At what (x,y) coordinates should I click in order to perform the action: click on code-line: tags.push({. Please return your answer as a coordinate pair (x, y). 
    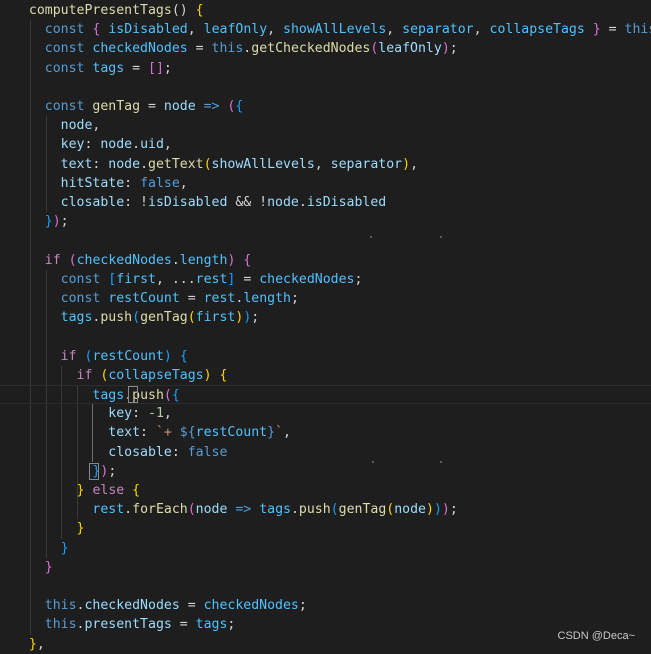
    Looking at the image, I should click on (325, 395).